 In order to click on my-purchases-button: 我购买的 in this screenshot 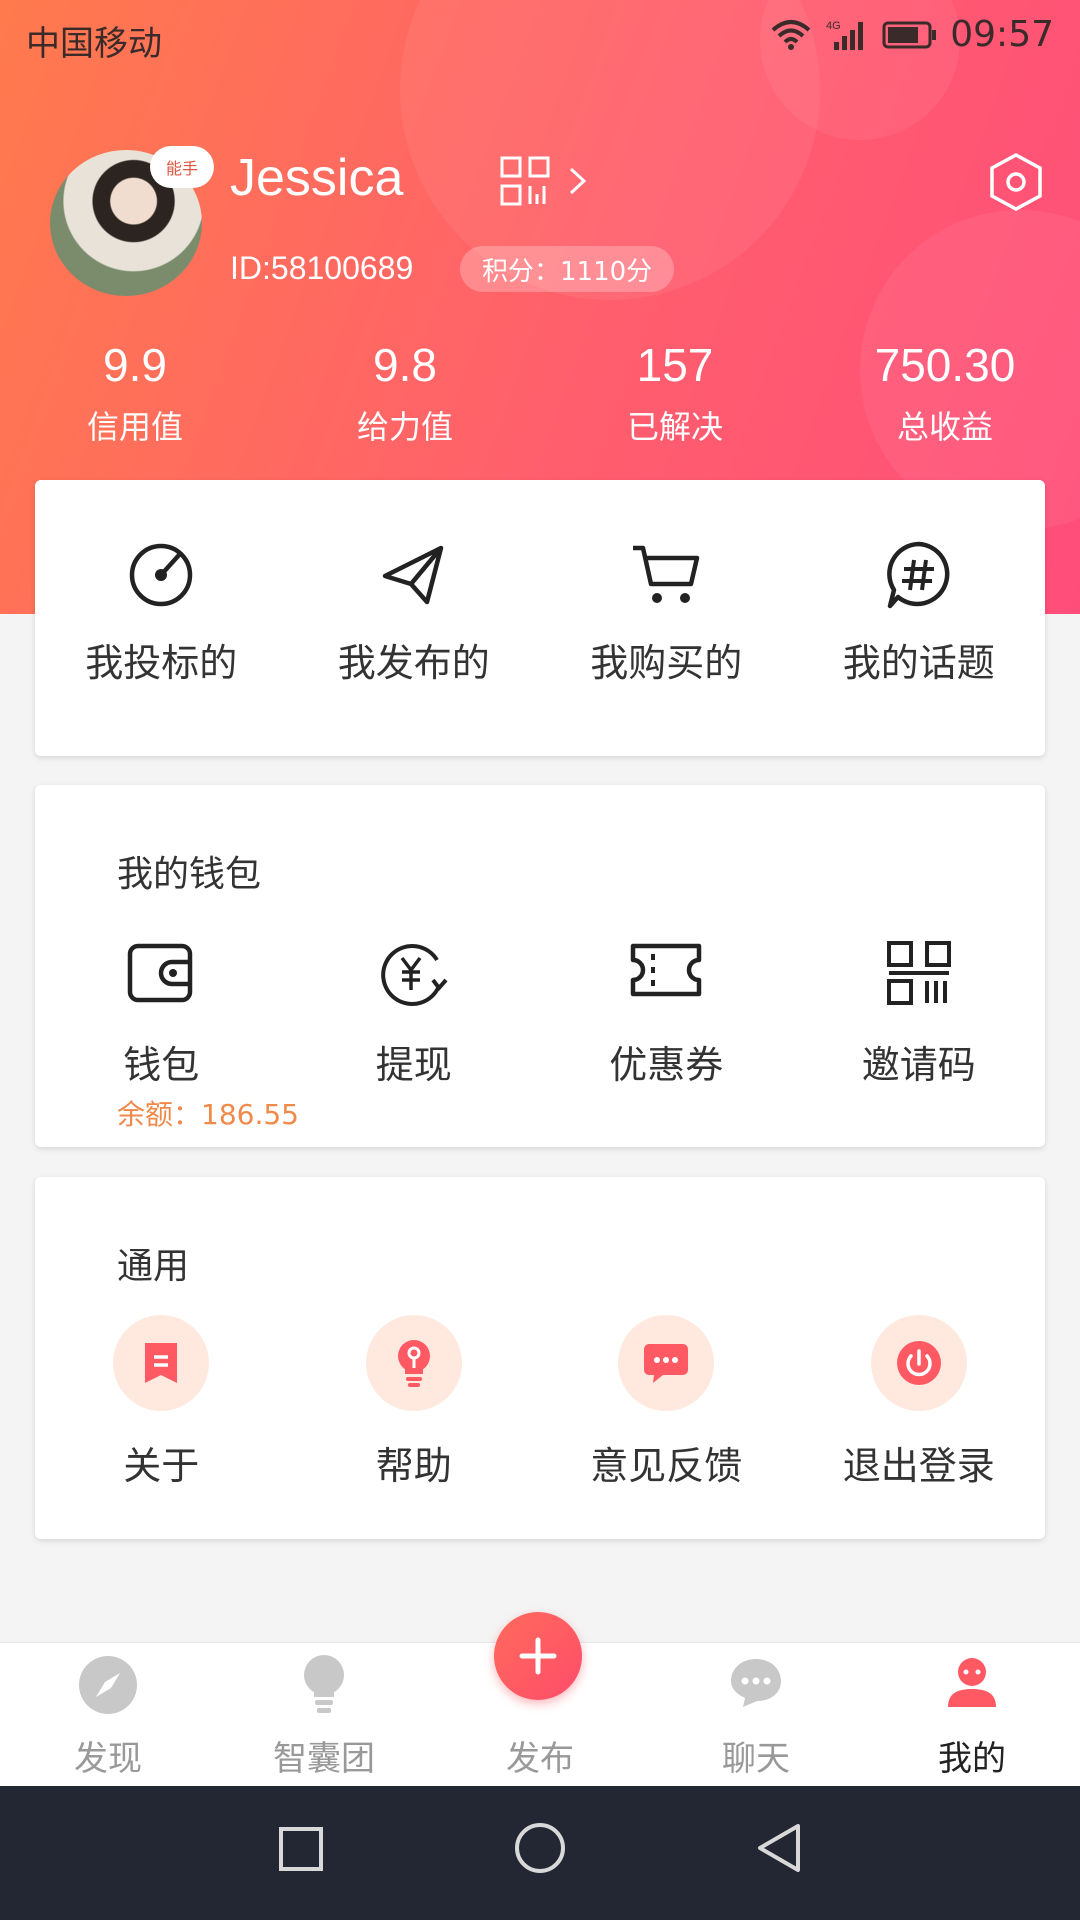, I will do `click(666, 613)`.